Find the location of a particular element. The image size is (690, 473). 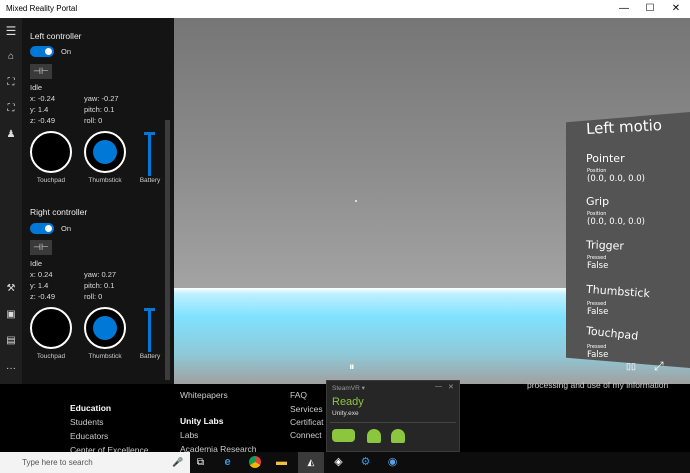

headset-status-icon is located at coordinates (343, 435).